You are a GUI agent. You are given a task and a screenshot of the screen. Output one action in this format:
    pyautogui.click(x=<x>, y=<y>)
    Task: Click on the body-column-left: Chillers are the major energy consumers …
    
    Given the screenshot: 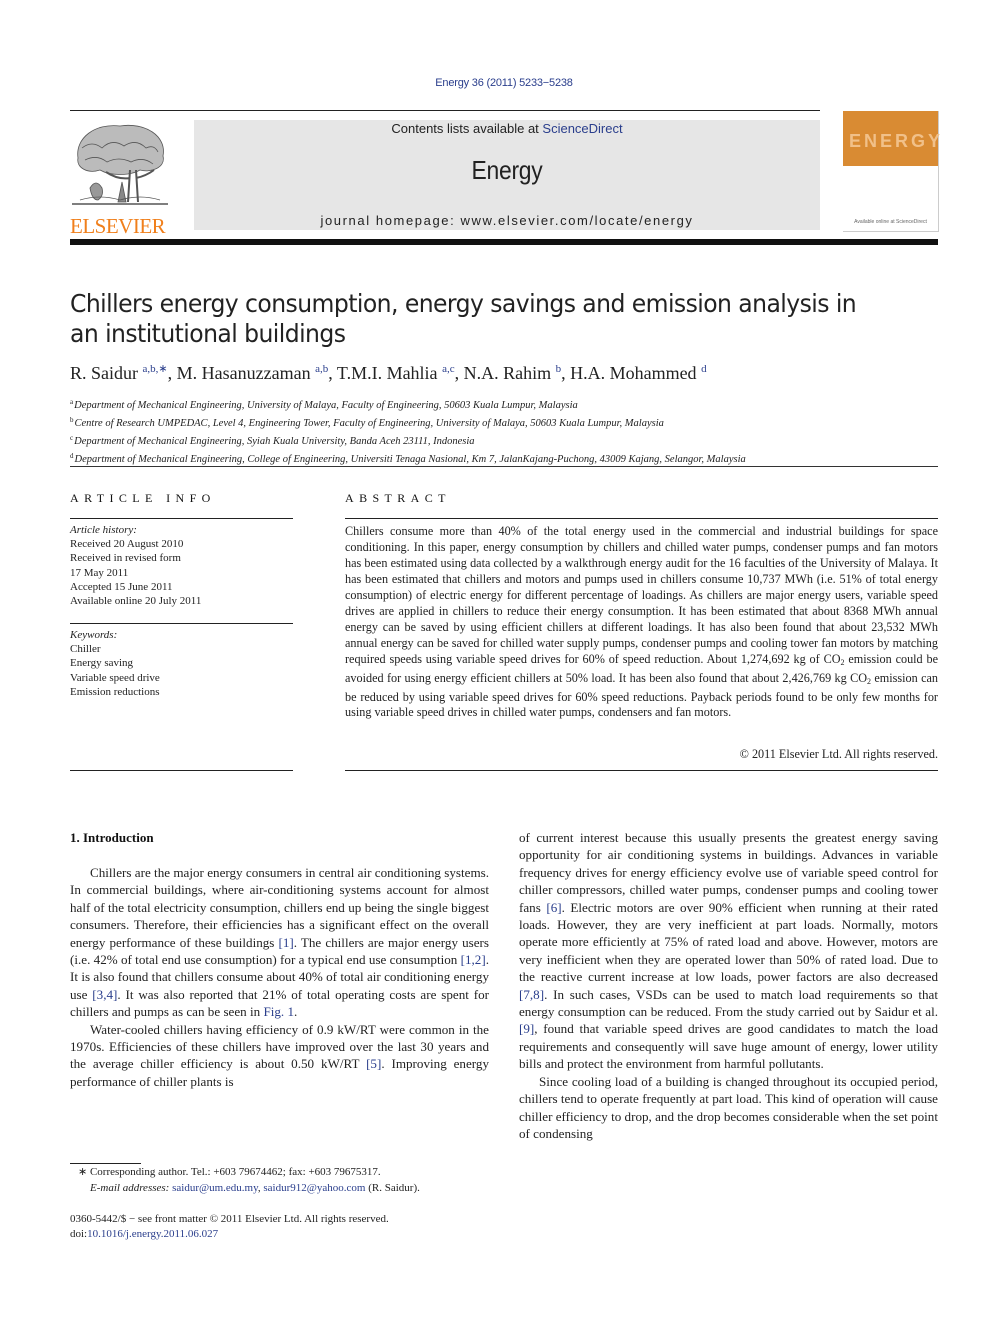 What is the action you would take?
    pyautogui.click(x=279, y=977)
    